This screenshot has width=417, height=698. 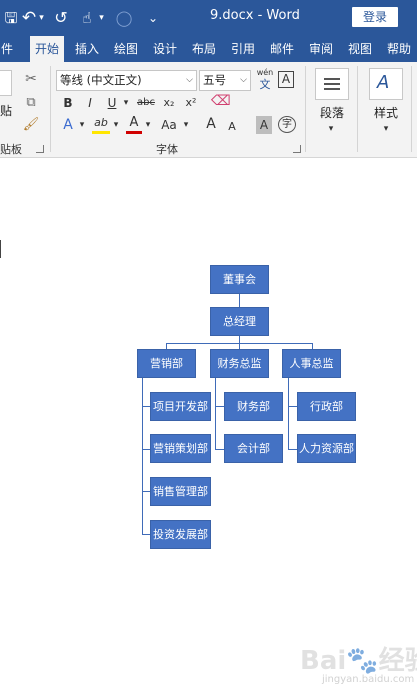 What do you see at coordinates (326, 406) in the screenshot?
I see `org-node-subunit: 行政部` at bounding box center [326, 406].